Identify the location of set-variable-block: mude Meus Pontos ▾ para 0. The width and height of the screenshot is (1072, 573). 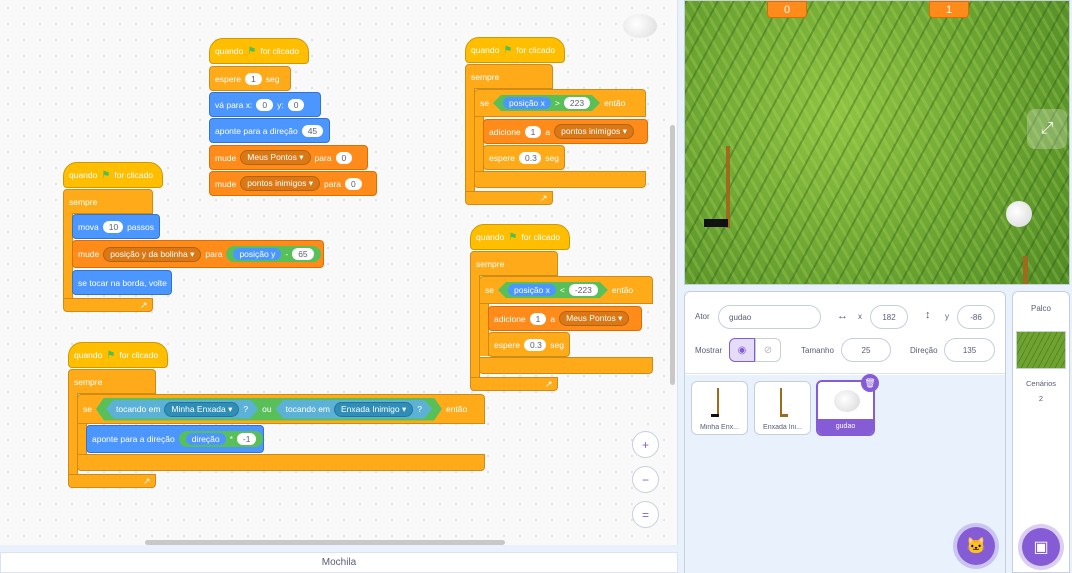
(288, 157).